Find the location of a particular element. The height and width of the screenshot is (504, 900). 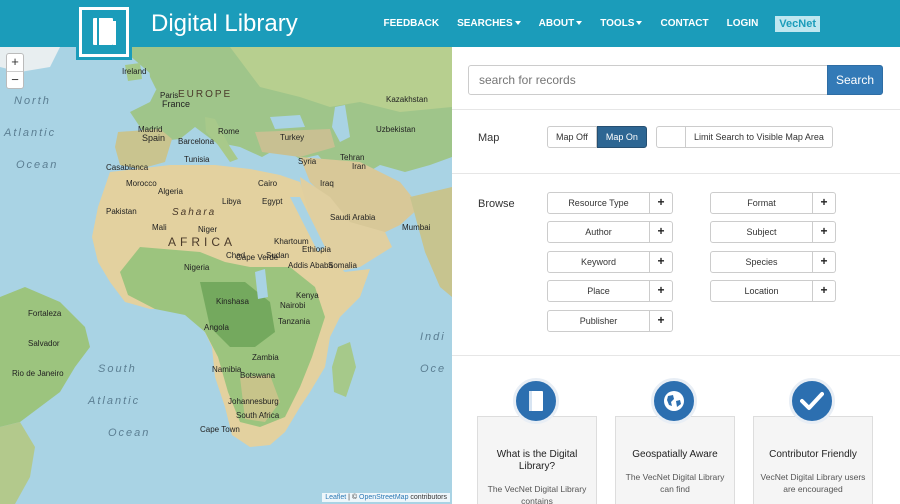

browse-keyword: Keyword + is located at coordinates (610, 262).